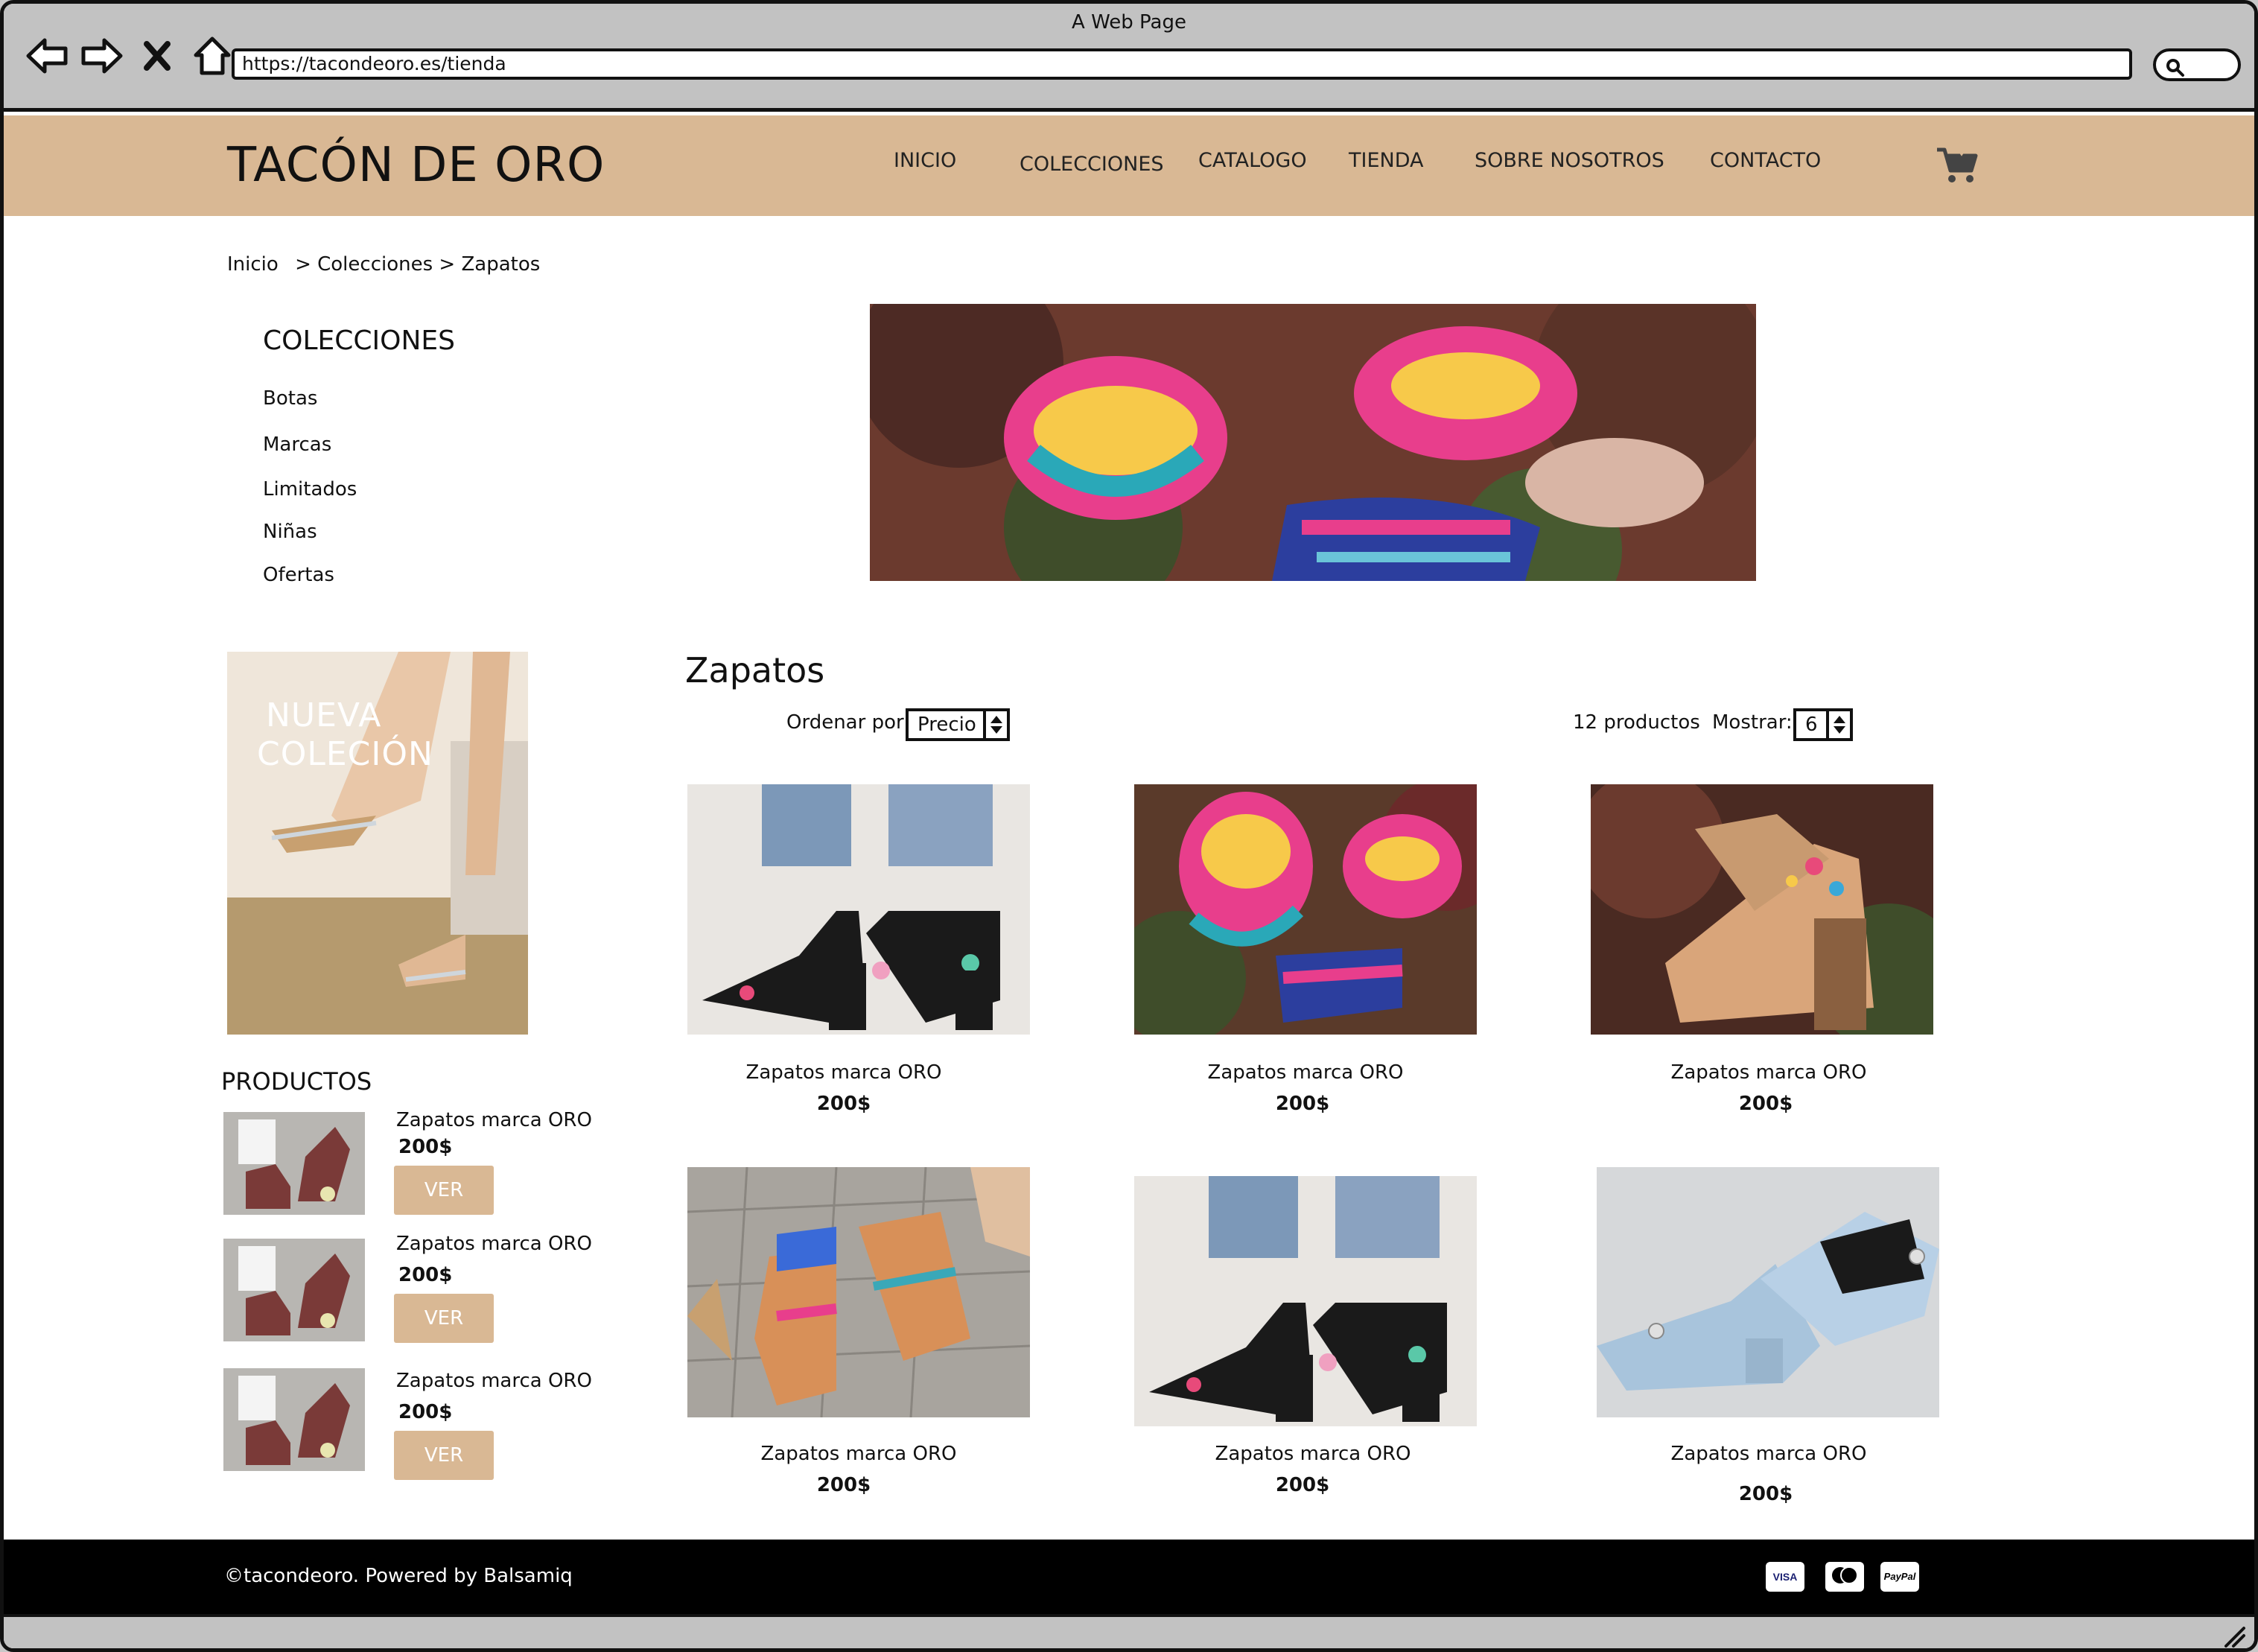 The width and height of the screenshot is (2258, 1652). What do you see at coordinates (1302, 1485) in the screenshot?
I see `product-price-5: 200$` at bounding box center [1302, 1485].